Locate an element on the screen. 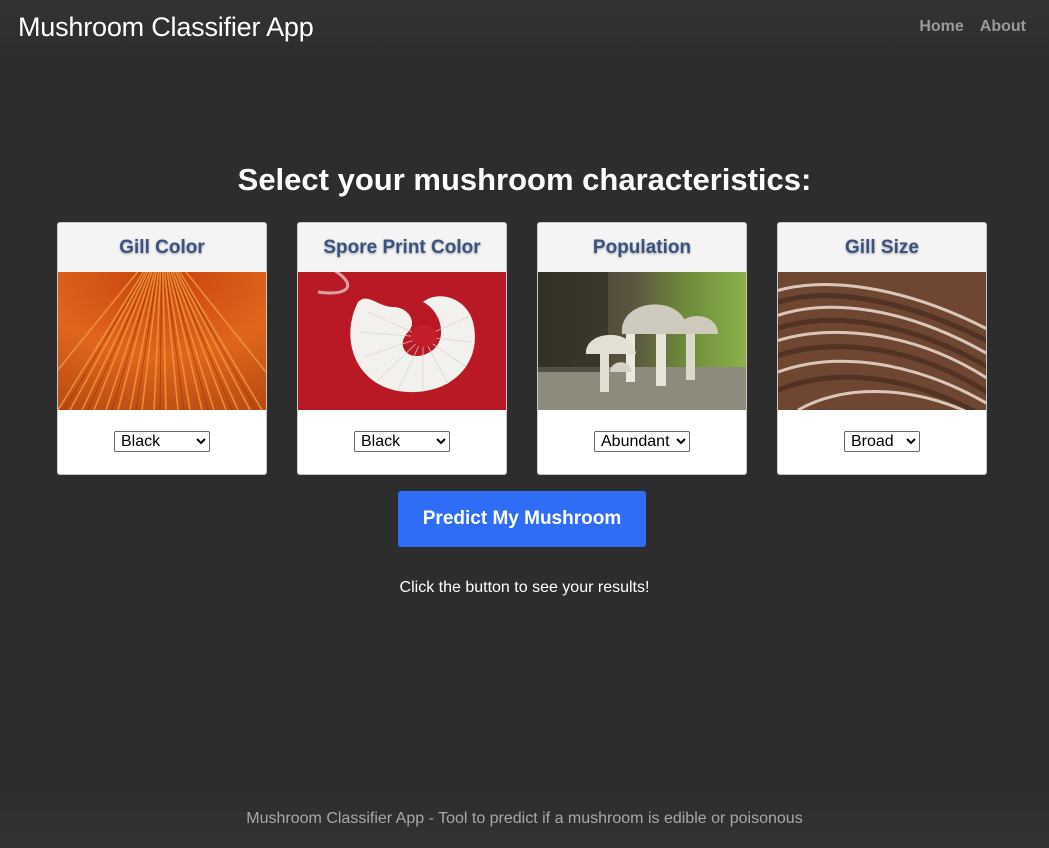 The height and width of the screenshot is (848, 1049). gill-color-image is located at coordinates (162, 341).